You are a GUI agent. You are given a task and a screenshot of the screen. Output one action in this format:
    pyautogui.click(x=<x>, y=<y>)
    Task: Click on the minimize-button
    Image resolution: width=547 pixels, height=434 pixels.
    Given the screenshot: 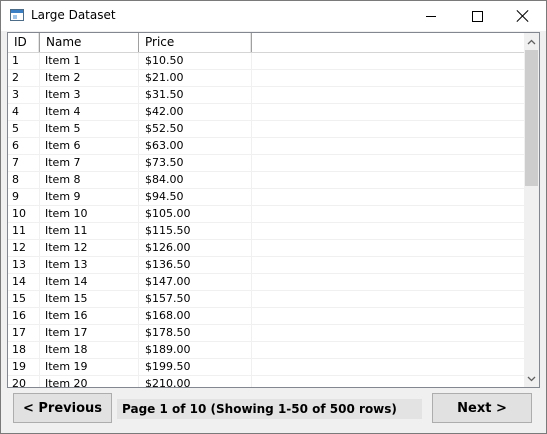 What is the action you would take?
    pyautogui.click(x=431, y=16)
    